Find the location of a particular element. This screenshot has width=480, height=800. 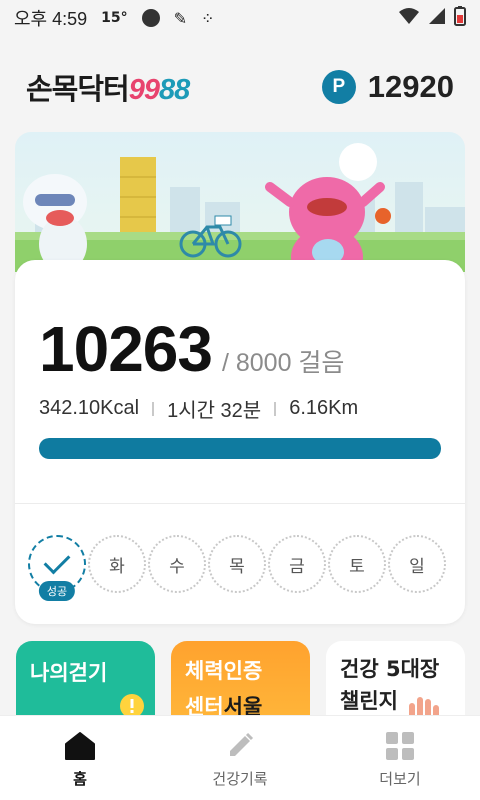

step-progress-bar is located at coordinates (240, 448).